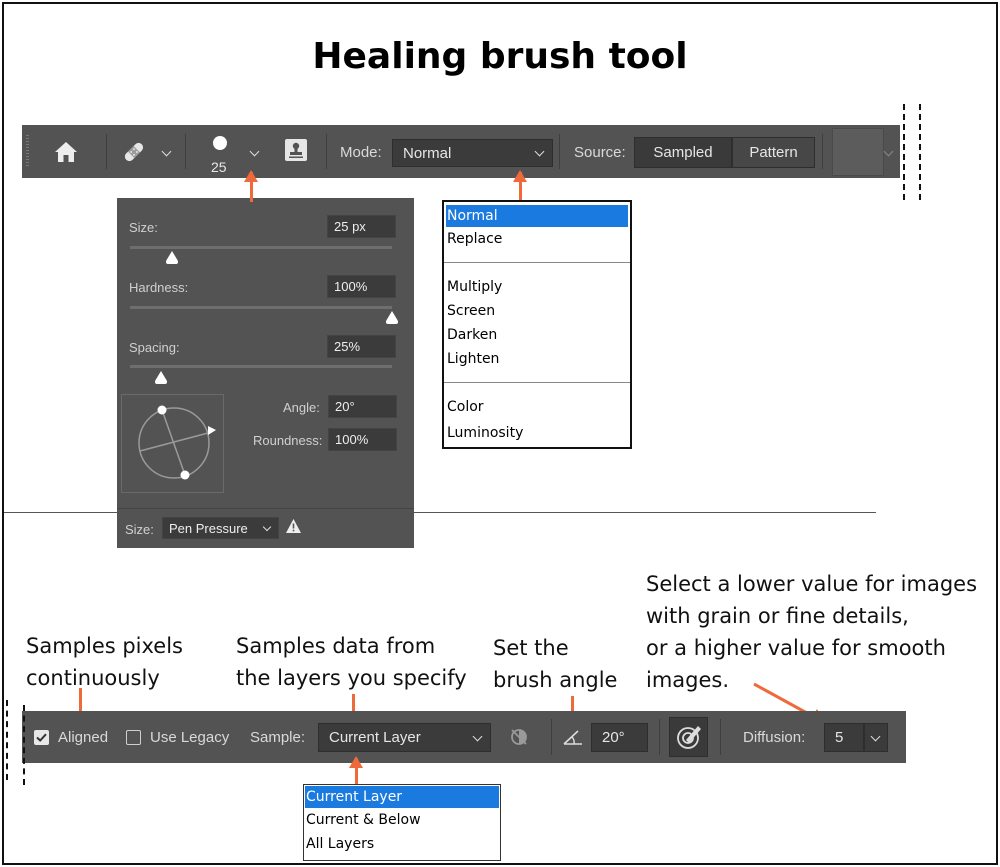 The height and width of the screenshot is (867, 1000). Describe the element at coordinates (472, 153) in the screenshot. I see `mode-select: Normal` at that location.